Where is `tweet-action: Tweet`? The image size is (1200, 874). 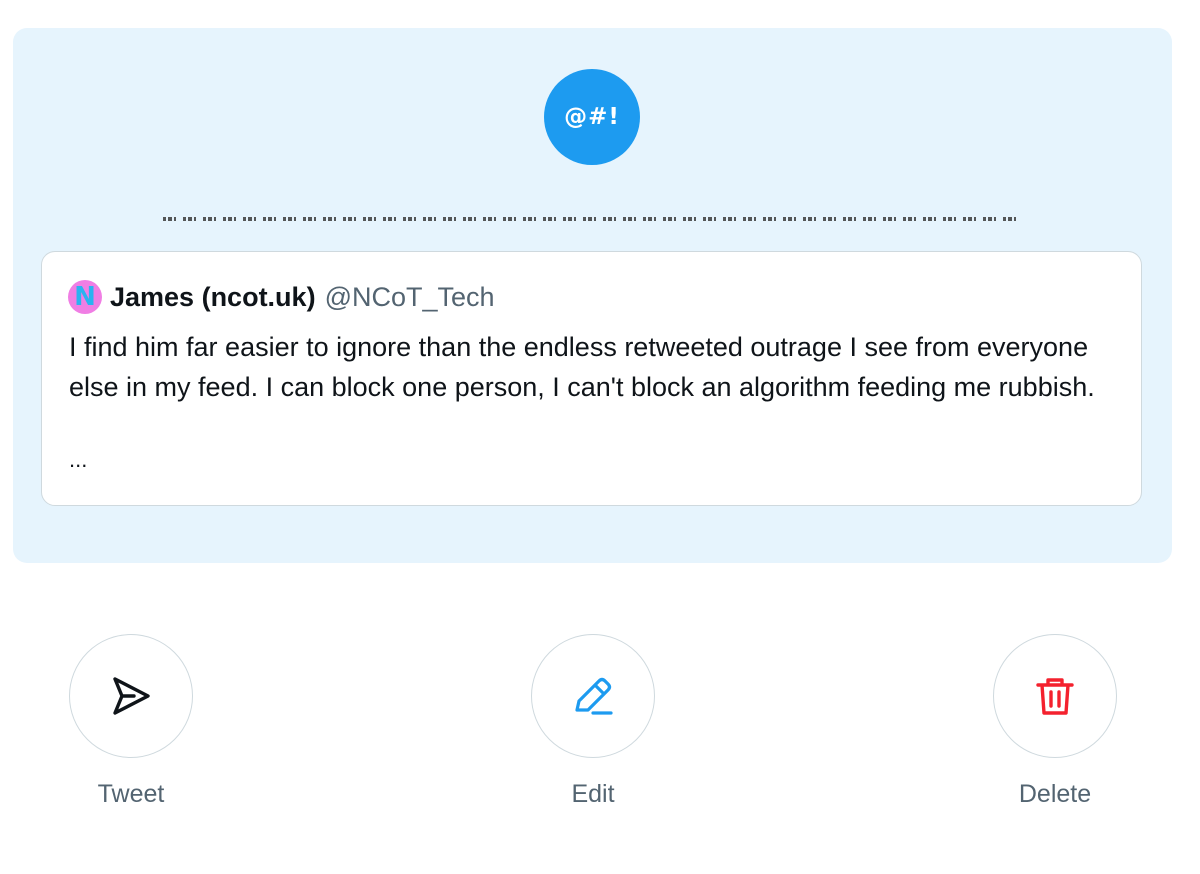
tweet-action: Tweet is located at coordinates (131, 721).